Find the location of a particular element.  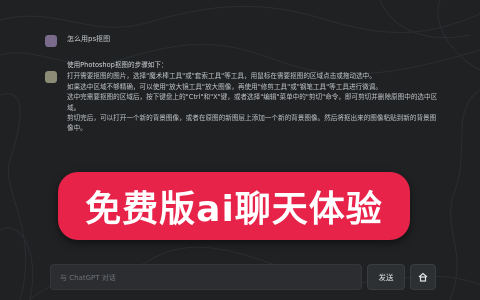

home-icon is located at coordinates (423, 277).